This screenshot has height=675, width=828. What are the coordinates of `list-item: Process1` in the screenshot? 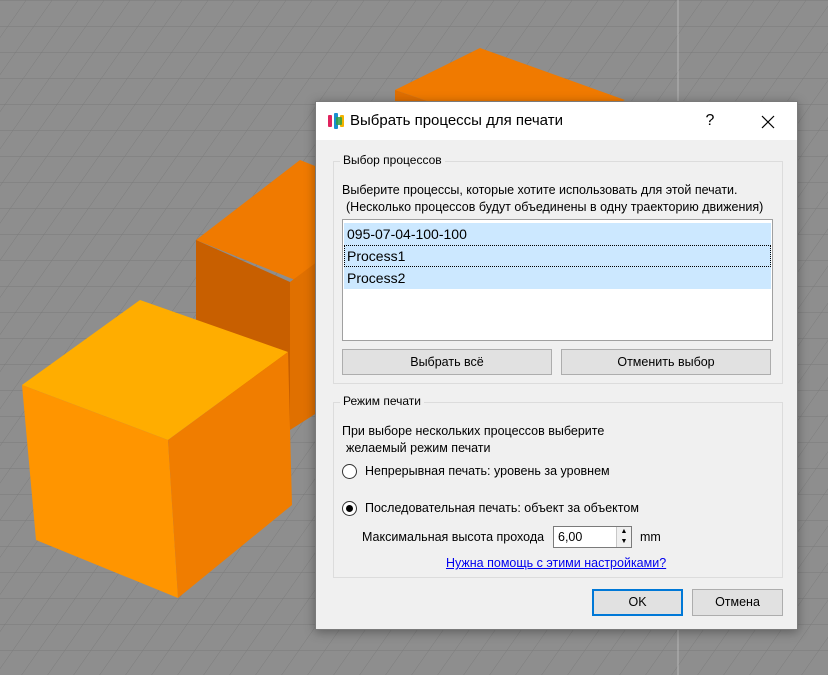 It's located at (557, 256).